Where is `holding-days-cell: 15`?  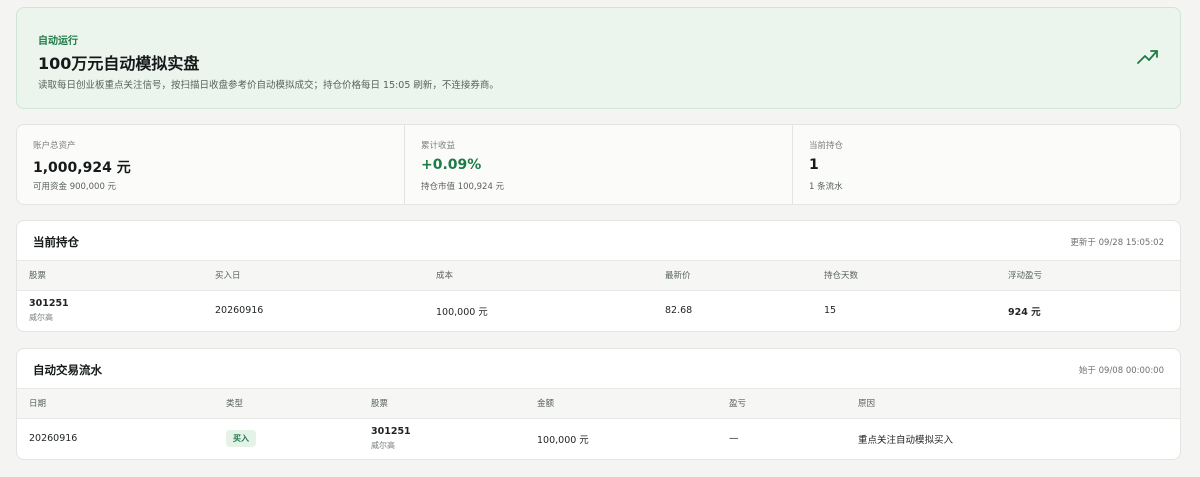 holding-days-cell: 15 is located at coordinates (830, 311).